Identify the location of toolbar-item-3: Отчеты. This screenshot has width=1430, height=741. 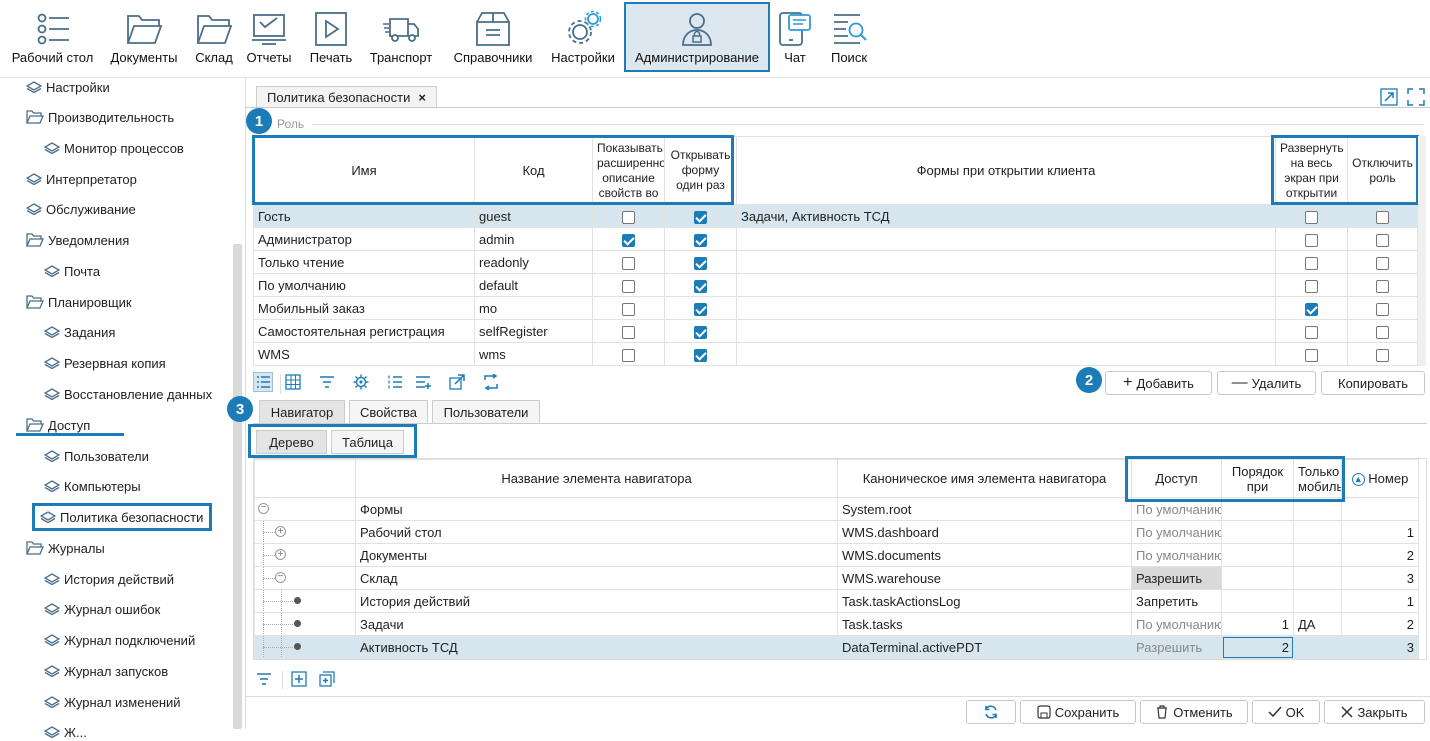
(269, 39).